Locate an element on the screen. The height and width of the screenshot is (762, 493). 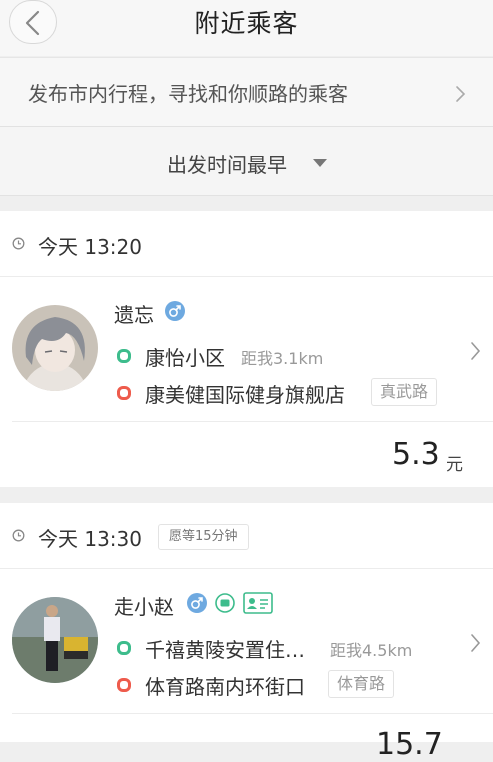
start-location: 康怡小区 is located at coordinates (185, 358).